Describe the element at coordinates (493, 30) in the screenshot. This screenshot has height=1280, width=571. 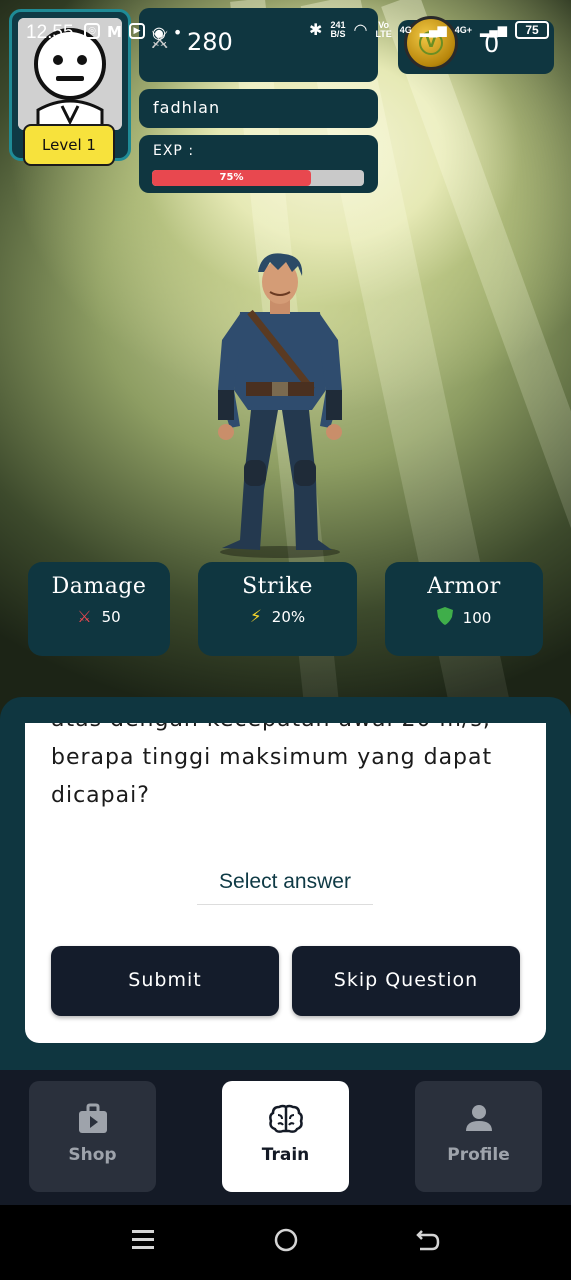
I see `signal-icon-2: ▂▄▆` at that location.